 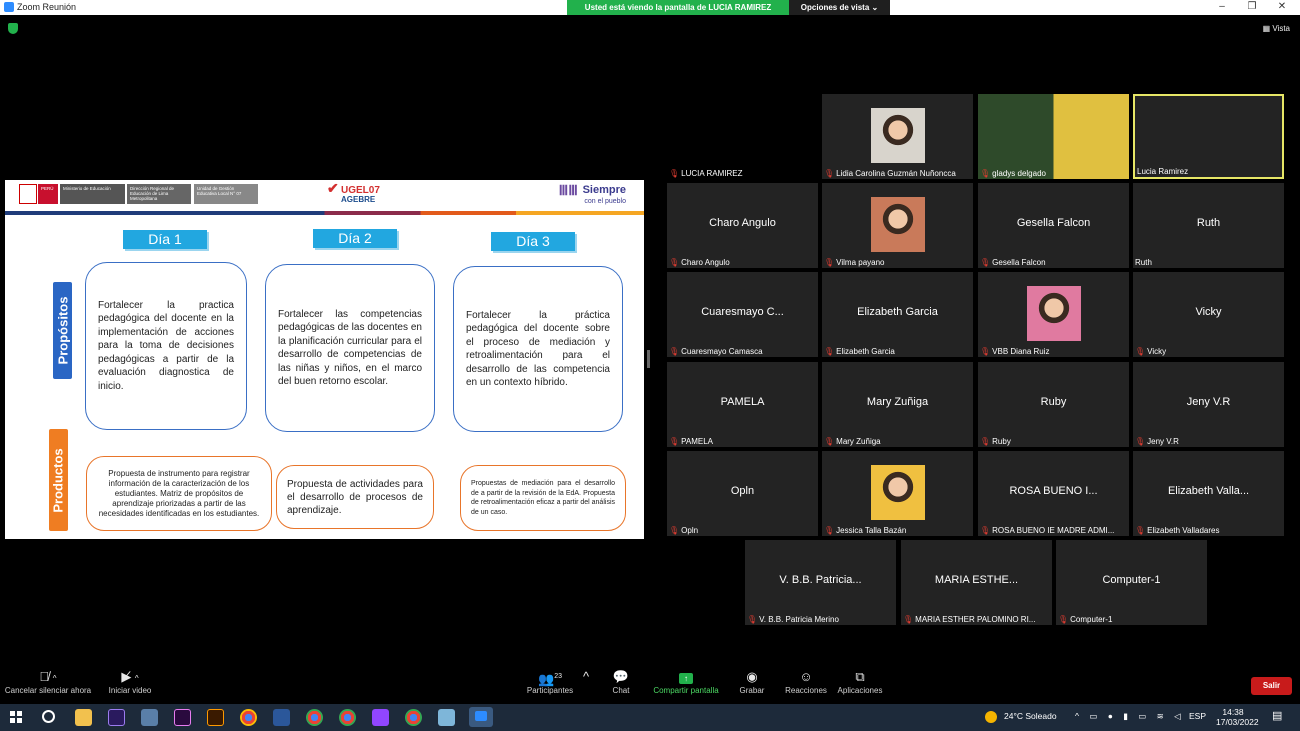 What do you see at coordinates (742, 404) in the screenshot?
I see `participant-tile: PAMELA 🎙 PAMELA` at bounding box center [742, 404].